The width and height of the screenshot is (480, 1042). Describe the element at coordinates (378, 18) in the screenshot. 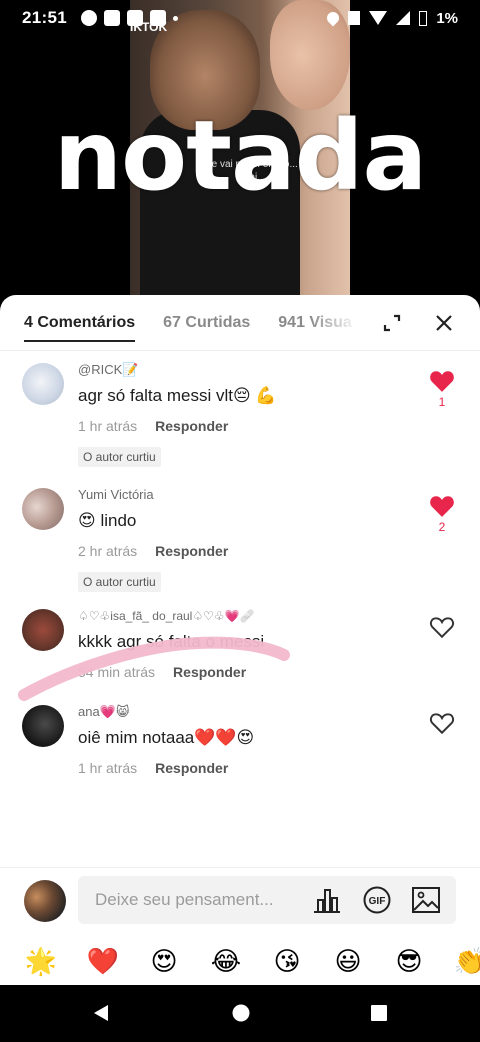

I see `wifi-icon` at that location.